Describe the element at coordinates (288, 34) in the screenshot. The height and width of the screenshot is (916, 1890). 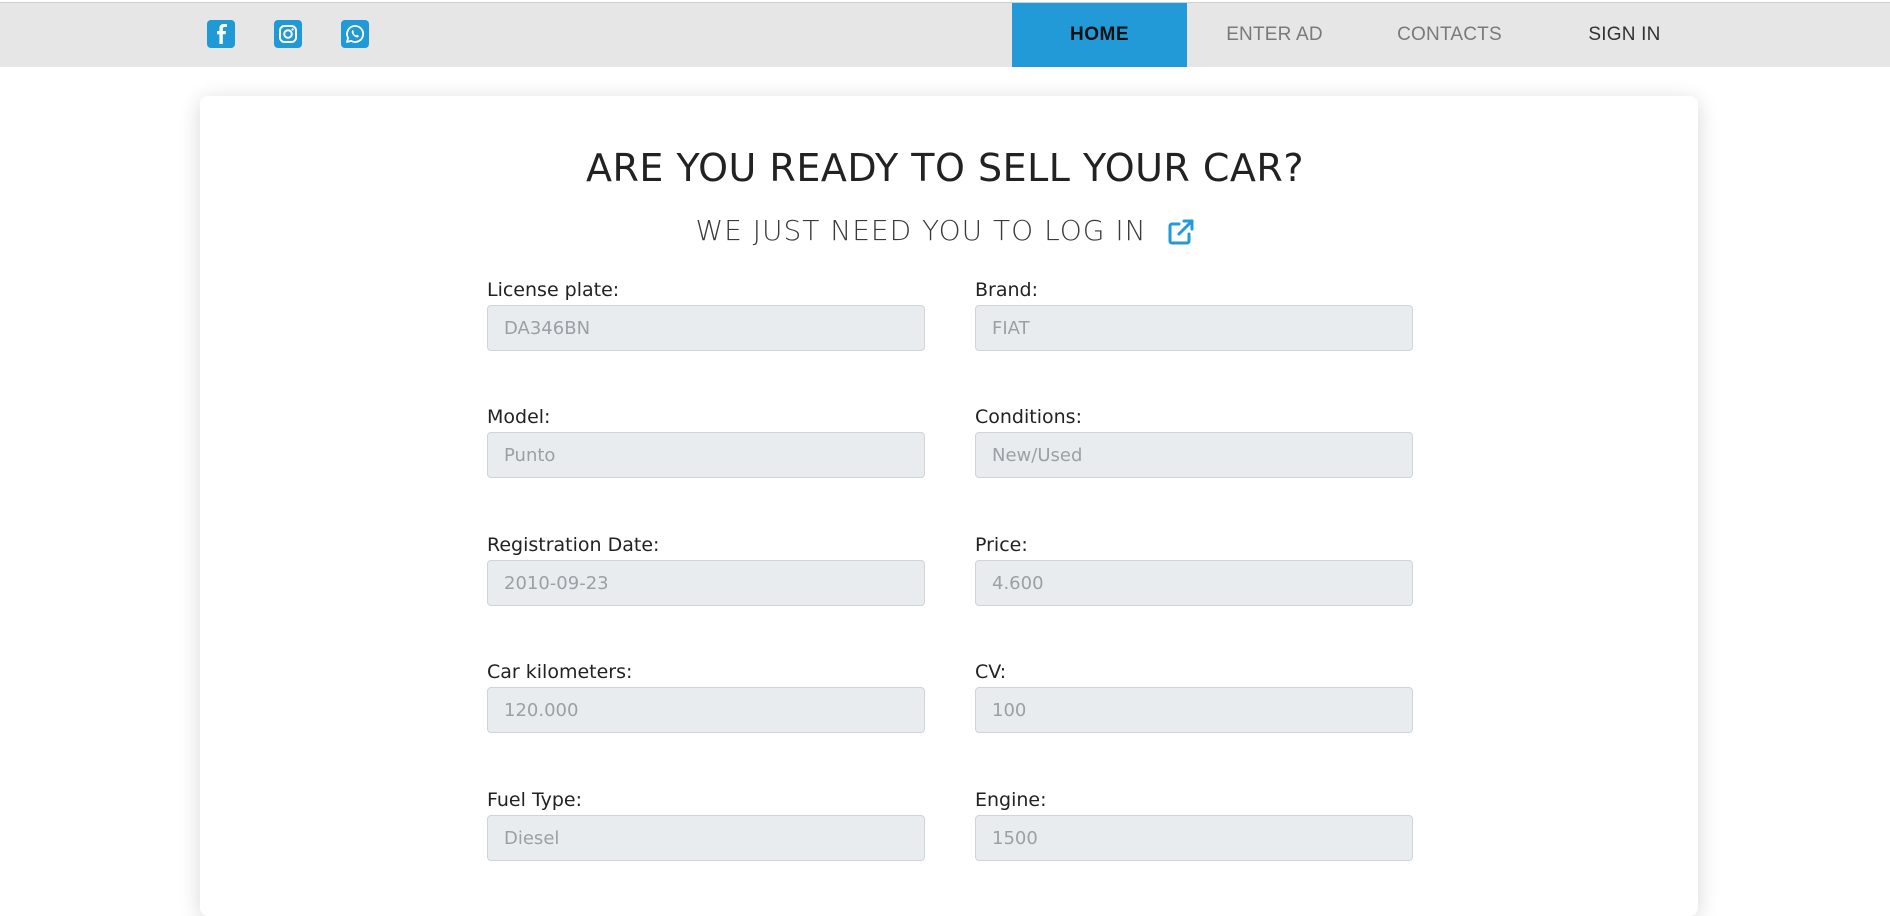
I see `instagram-icon` at that location.